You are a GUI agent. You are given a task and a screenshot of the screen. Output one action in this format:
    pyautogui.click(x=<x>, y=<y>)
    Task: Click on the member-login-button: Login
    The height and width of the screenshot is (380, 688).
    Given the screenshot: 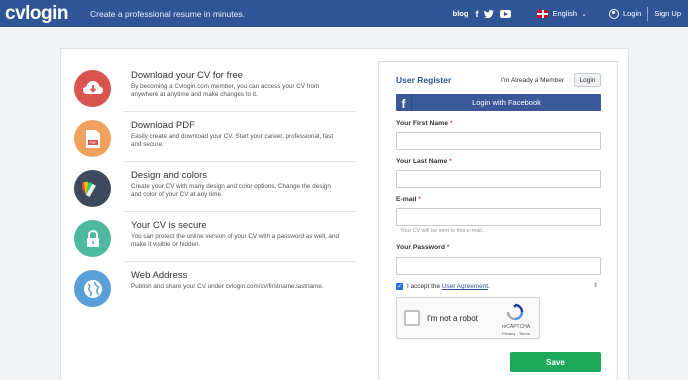 What is the action you would take?
    pyautogui.click(x=587, y=80)
    